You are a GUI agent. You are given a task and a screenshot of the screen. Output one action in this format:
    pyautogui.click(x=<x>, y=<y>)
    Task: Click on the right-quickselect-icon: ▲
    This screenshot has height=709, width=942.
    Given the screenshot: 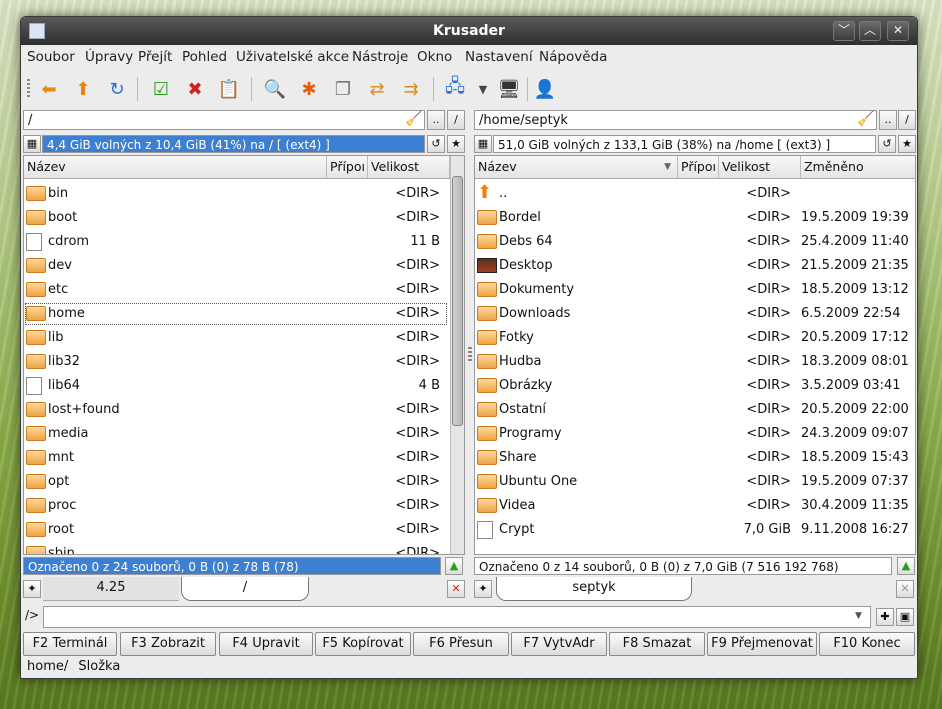 What is the action you would take?
    pyautogui.click(x=906, y=566)
    